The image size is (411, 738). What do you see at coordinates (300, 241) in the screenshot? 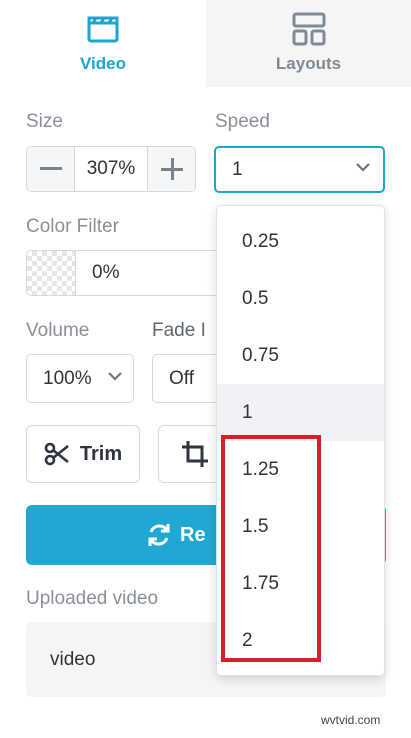
I see `speed-option: 0.25` at bounding box center [300, 241].